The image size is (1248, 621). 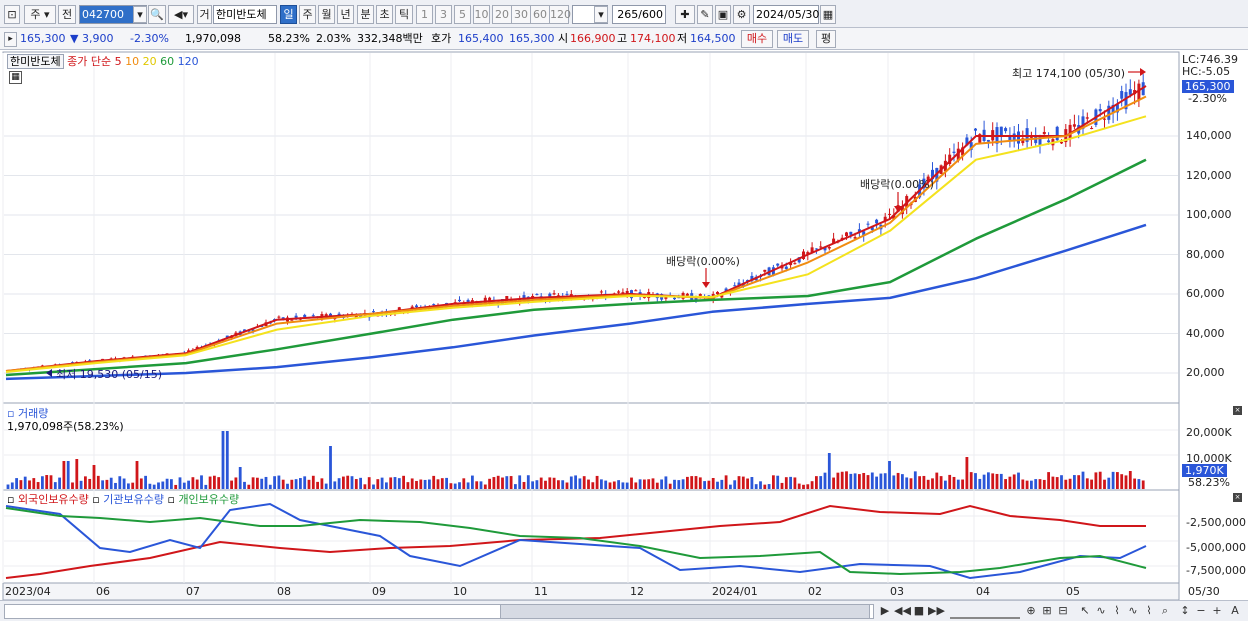 What do you see at coordinates (1063, 611) in the screenshot?
I see `compare-icon: ⊟` at bounding box center [1063, 611].